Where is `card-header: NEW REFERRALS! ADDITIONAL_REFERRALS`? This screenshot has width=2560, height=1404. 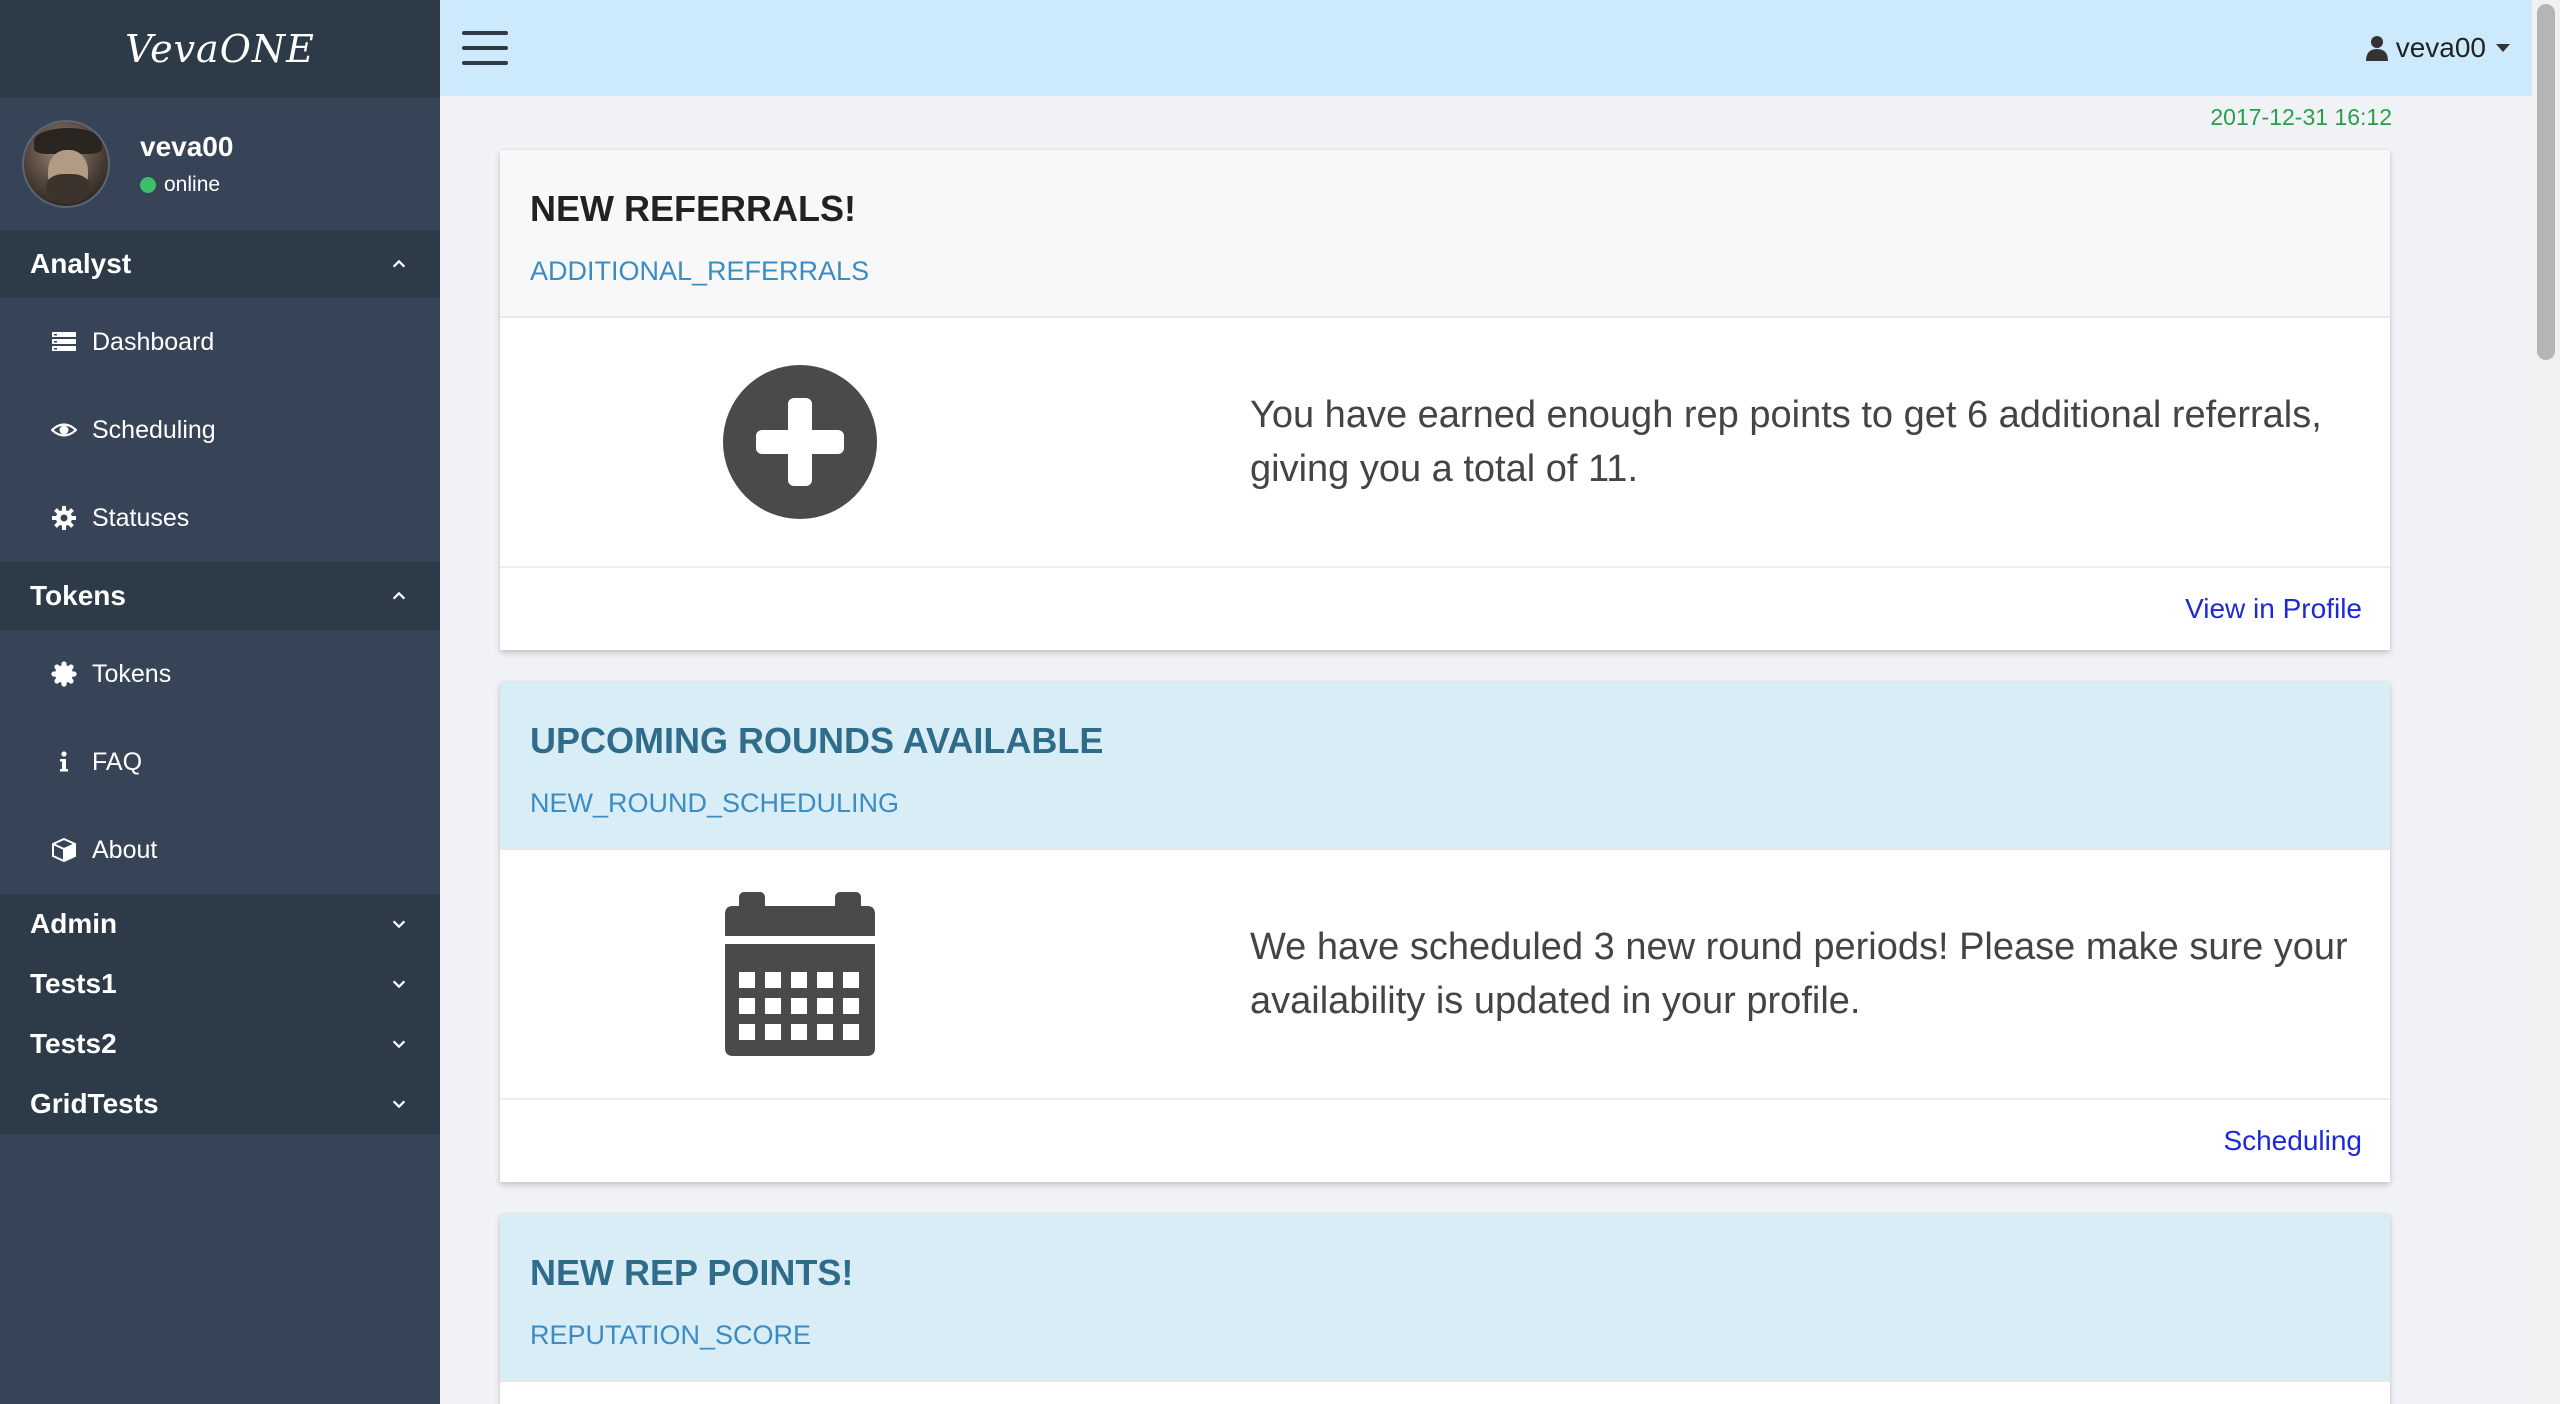
card-header: NEW REFERRALS! ADDITIONAL_REFERRALS is located at coordinates (1445, 234).